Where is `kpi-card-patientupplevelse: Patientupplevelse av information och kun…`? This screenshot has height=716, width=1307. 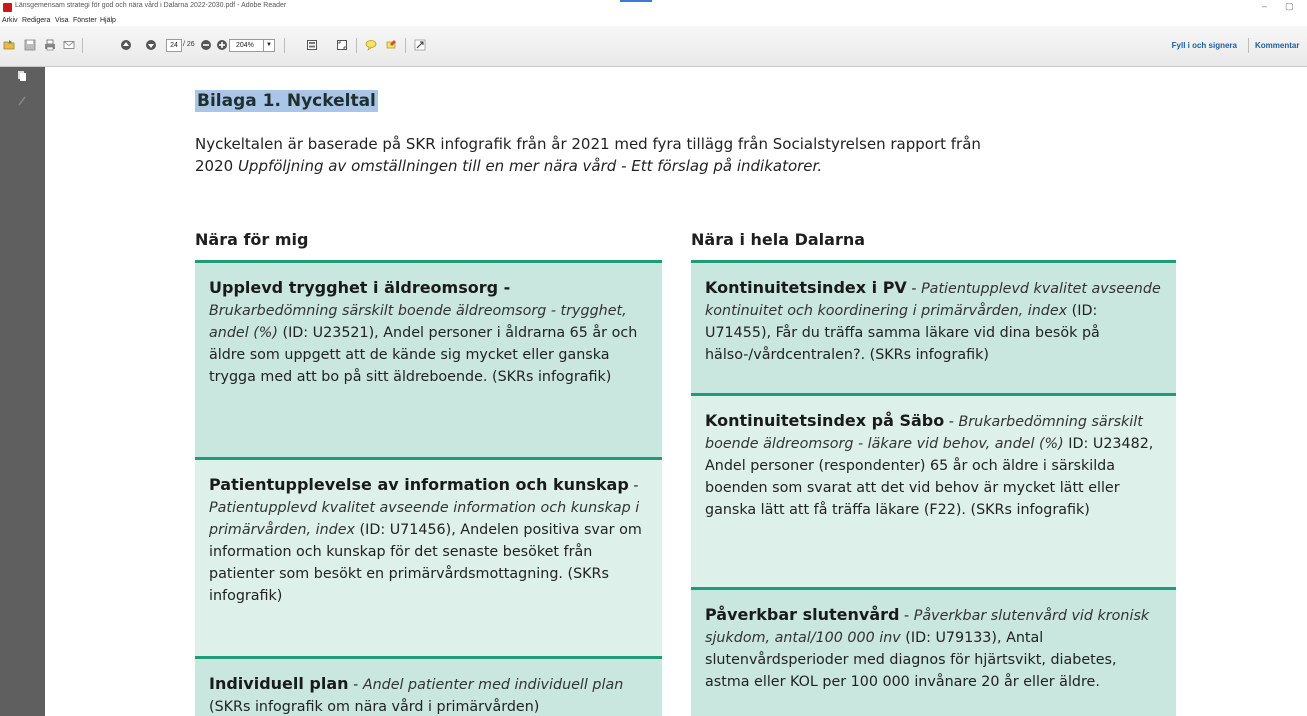 kpi-card-patientupplevelse: Patientupplevelse av information och kun… is located at coordinates (428, 557).